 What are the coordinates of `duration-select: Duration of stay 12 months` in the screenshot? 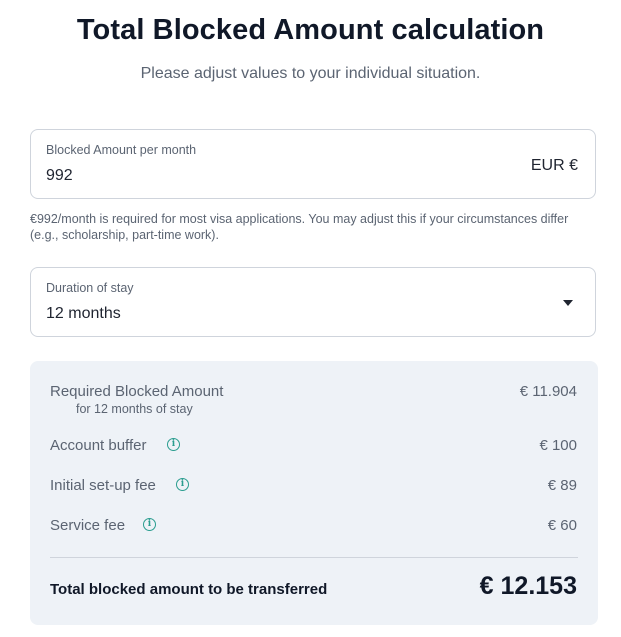 It's located at (313, 302).